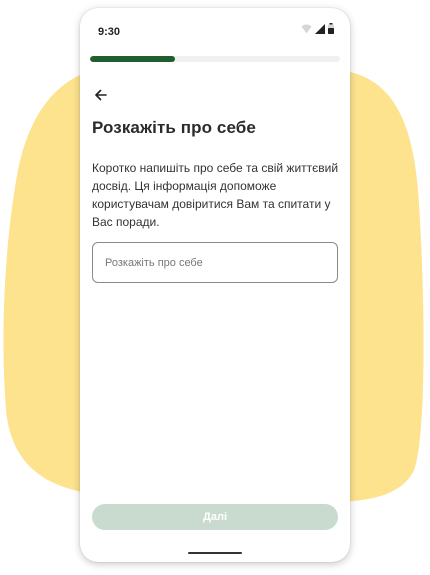  I want to click on signal-icon, so click(320, 30).